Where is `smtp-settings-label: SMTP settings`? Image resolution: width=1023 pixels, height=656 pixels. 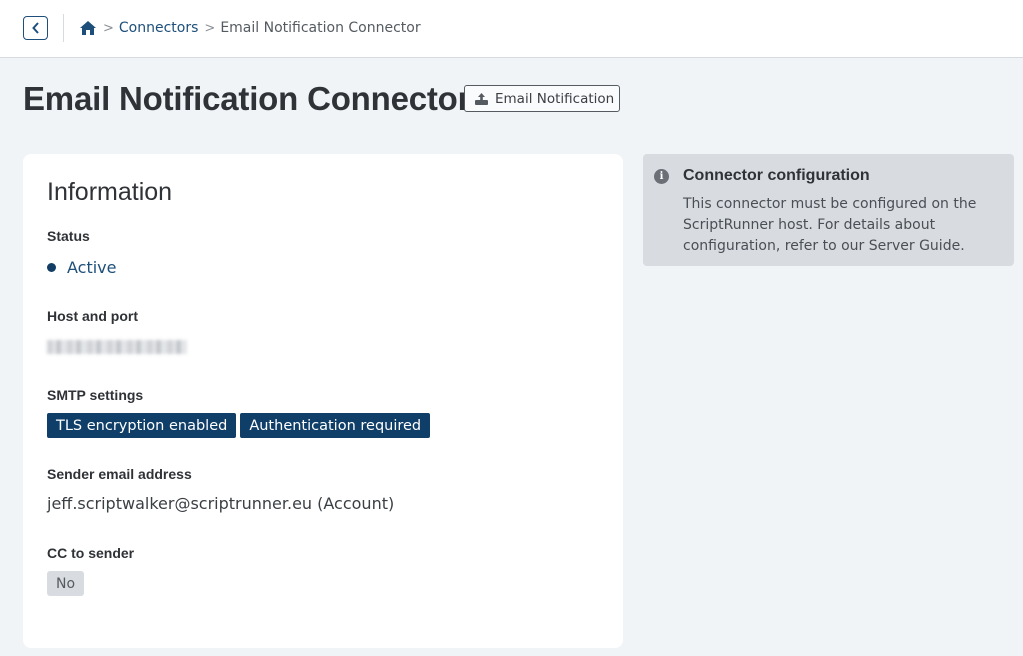
smtp-settings-label: SMTP settings is located at coordinates (95, 395).